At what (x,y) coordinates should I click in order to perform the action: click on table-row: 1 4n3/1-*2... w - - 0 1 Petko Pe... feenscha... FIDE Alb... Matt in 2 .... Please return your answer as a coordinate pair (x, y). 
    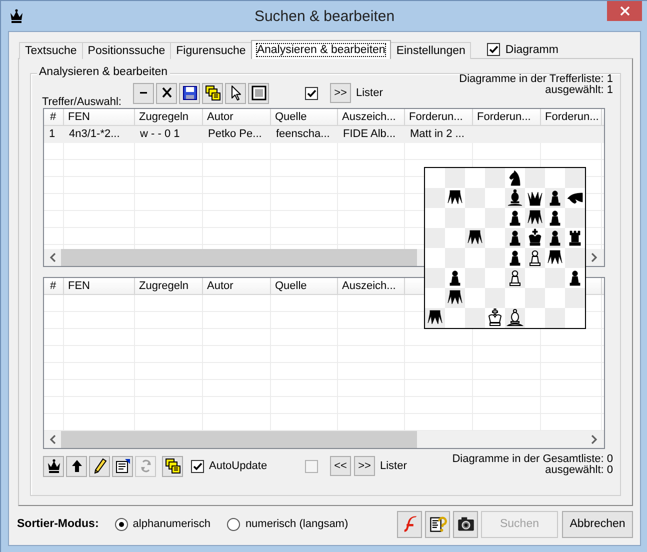
    Looking at the image, I should click on (324, 134).